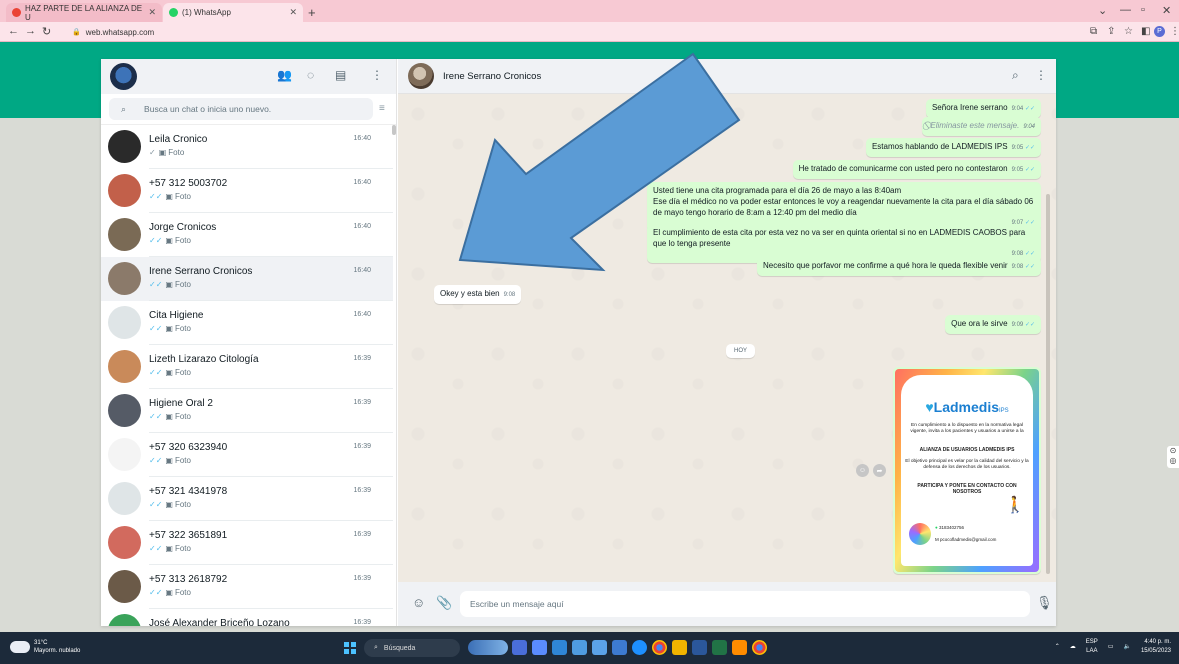 This screenshot has height=664, width=1179. What do you see at coordinates (233, 12) in the screenshot?
I see `browser-tab-whatsapp: (1) WhatsApp ✕` at bounding box center [233, 12].